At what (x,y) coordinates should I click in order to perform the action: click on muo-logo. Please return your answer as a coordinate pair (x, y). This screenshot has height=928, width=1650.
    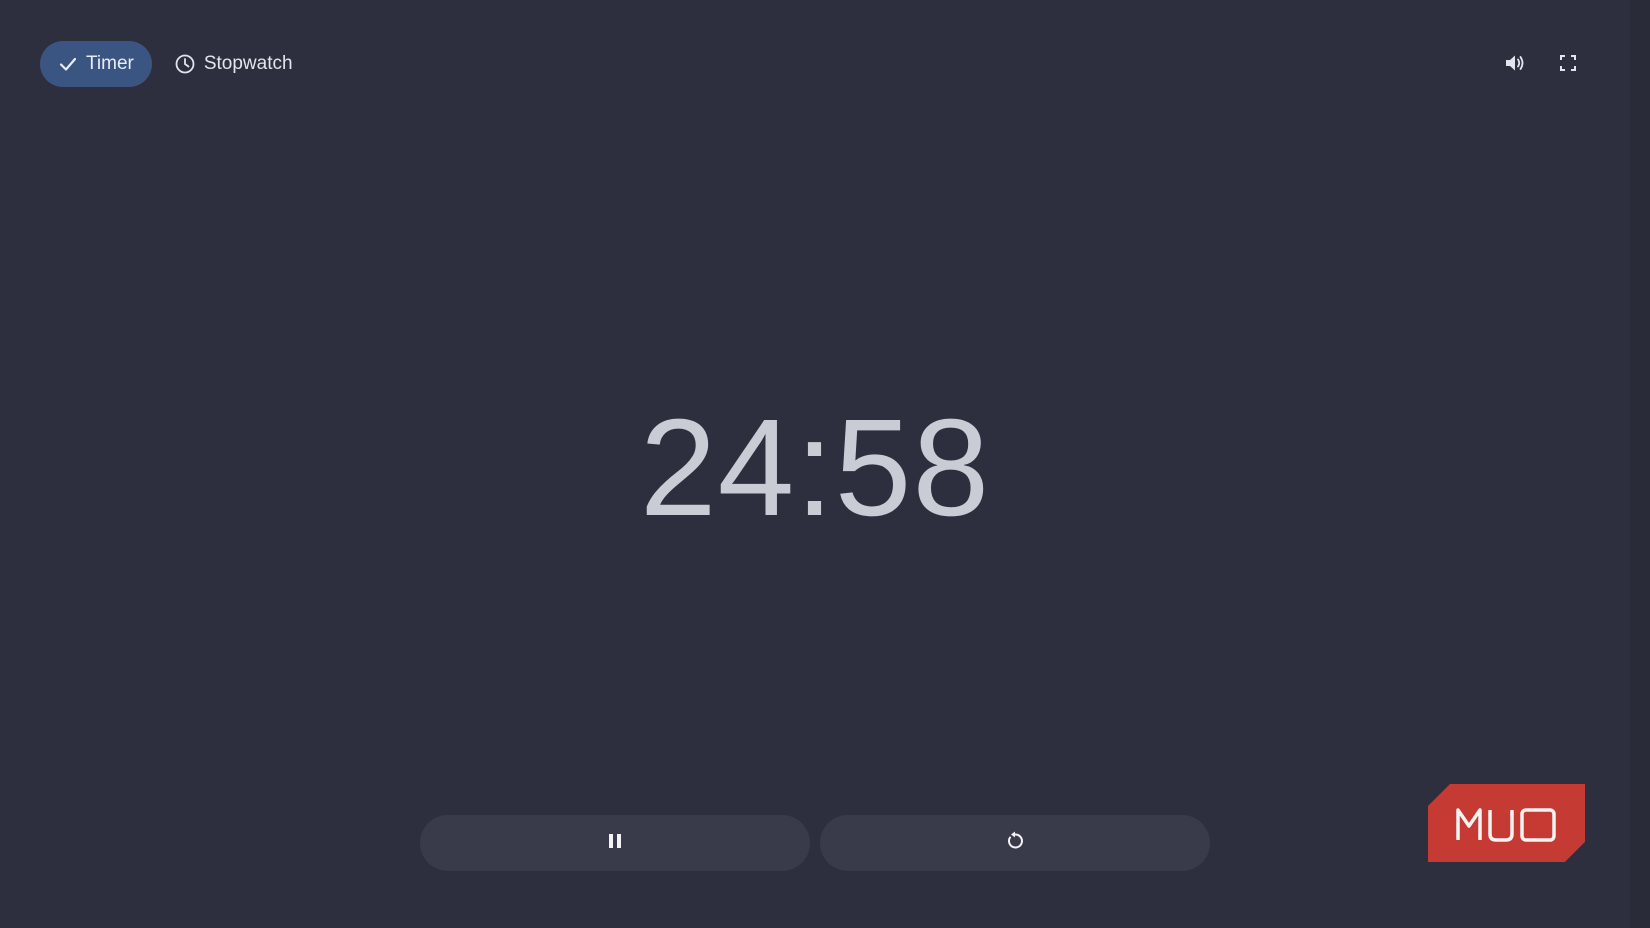
    Looking at the image, I should click on (1506, 823).